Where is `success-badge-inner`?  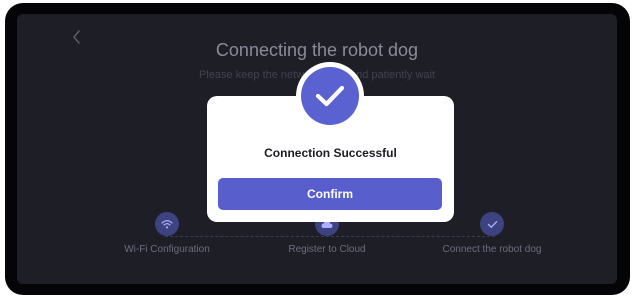 success-badge-inner is located at coordinates (330, 96).